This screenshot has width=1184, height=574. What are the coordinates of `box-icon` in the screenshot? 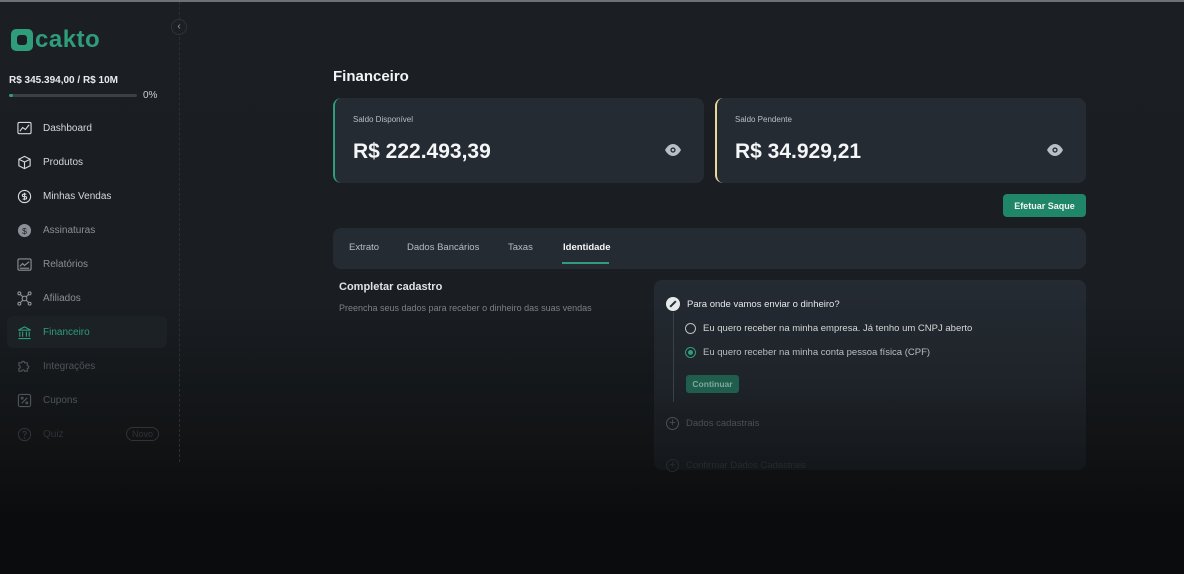 It's located at (24, 162).